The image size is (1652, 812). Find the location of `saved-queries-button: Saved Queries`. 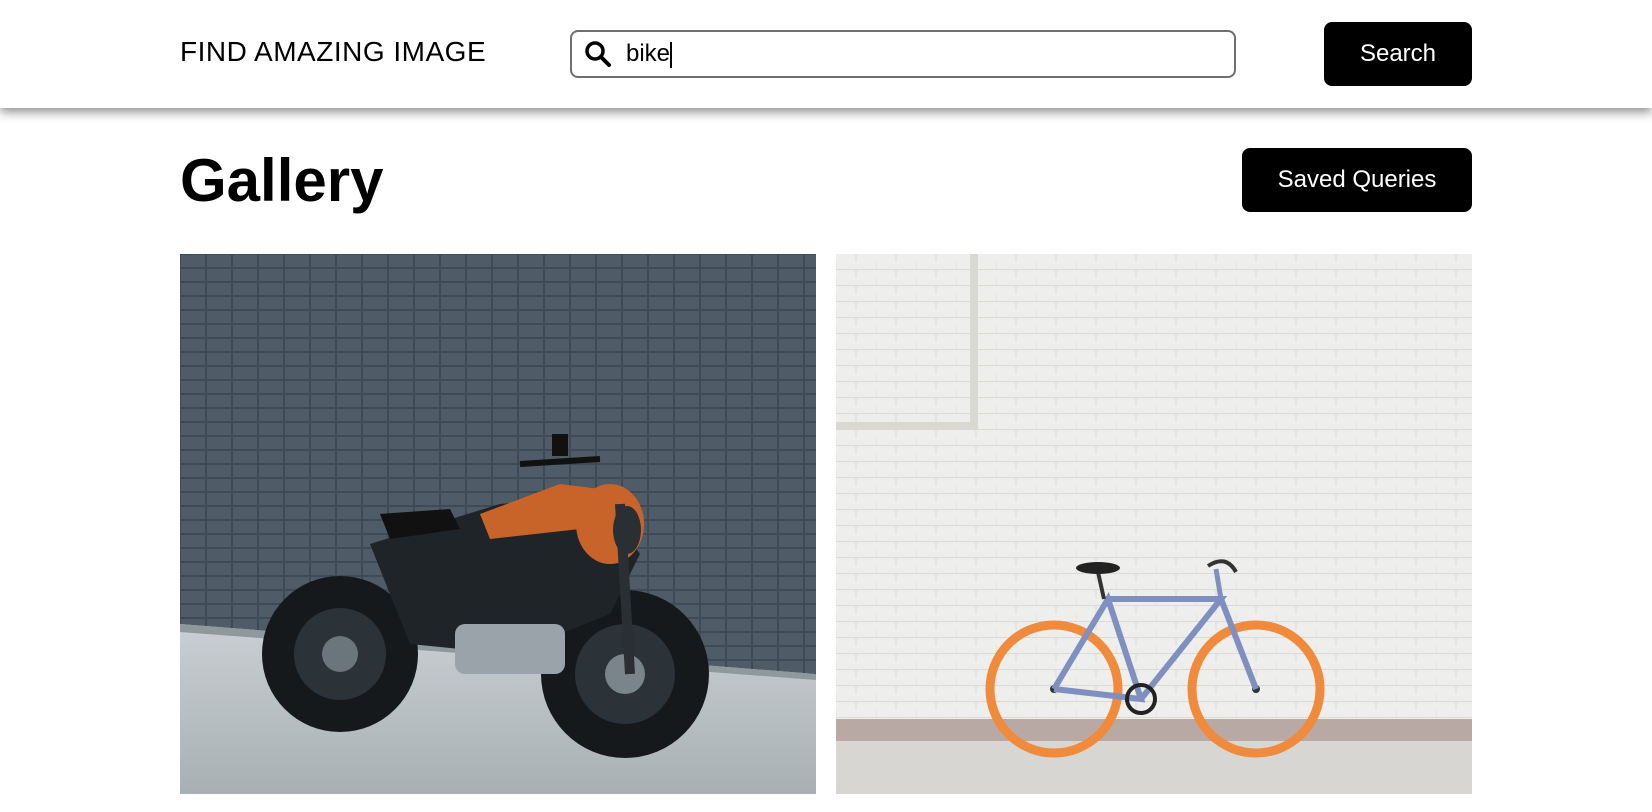

saved-queries-button: Saved Queries is located at coordinates (1357, 180).